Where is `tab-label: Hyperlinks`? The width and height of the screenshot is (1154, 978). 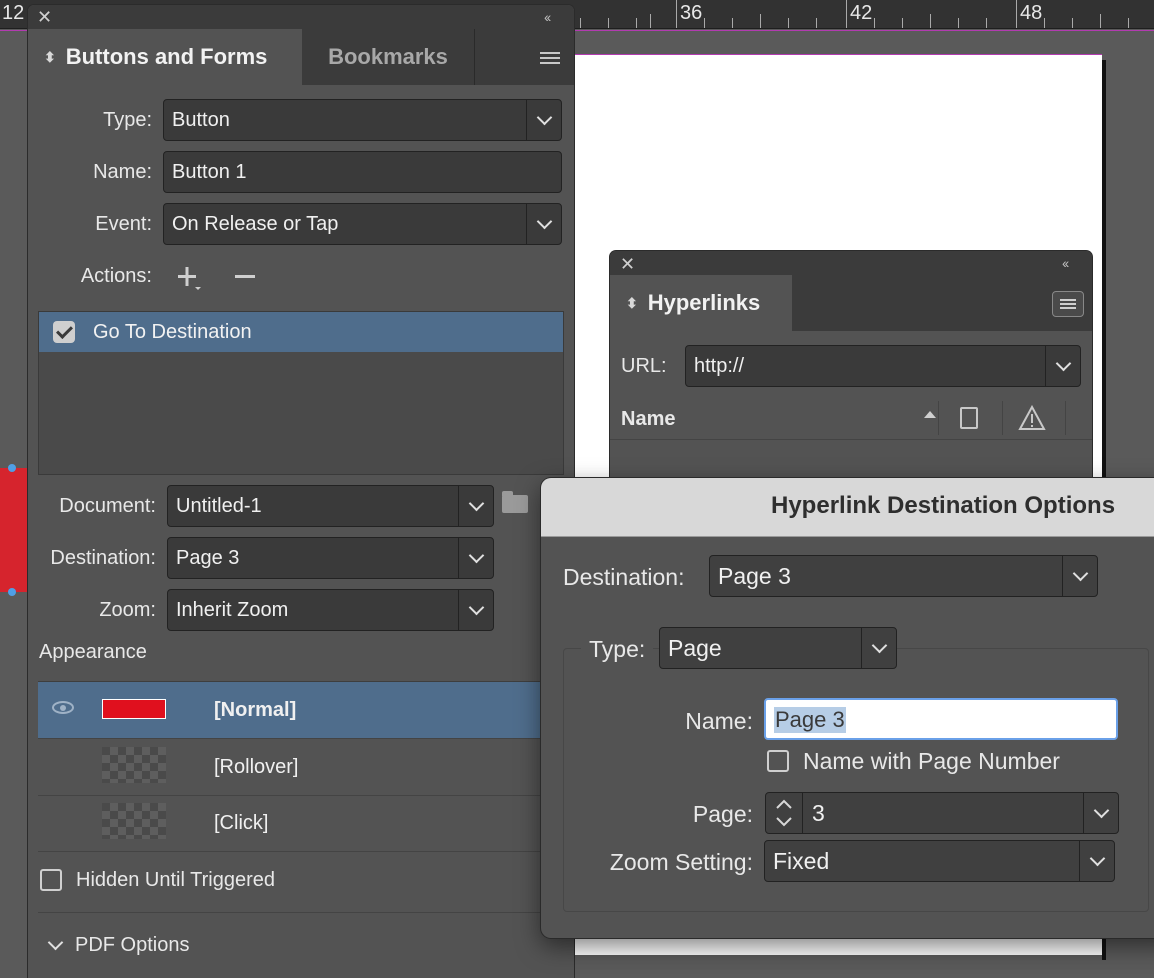
tab-label: Hyperlinks is located at coordinates (704, 302).